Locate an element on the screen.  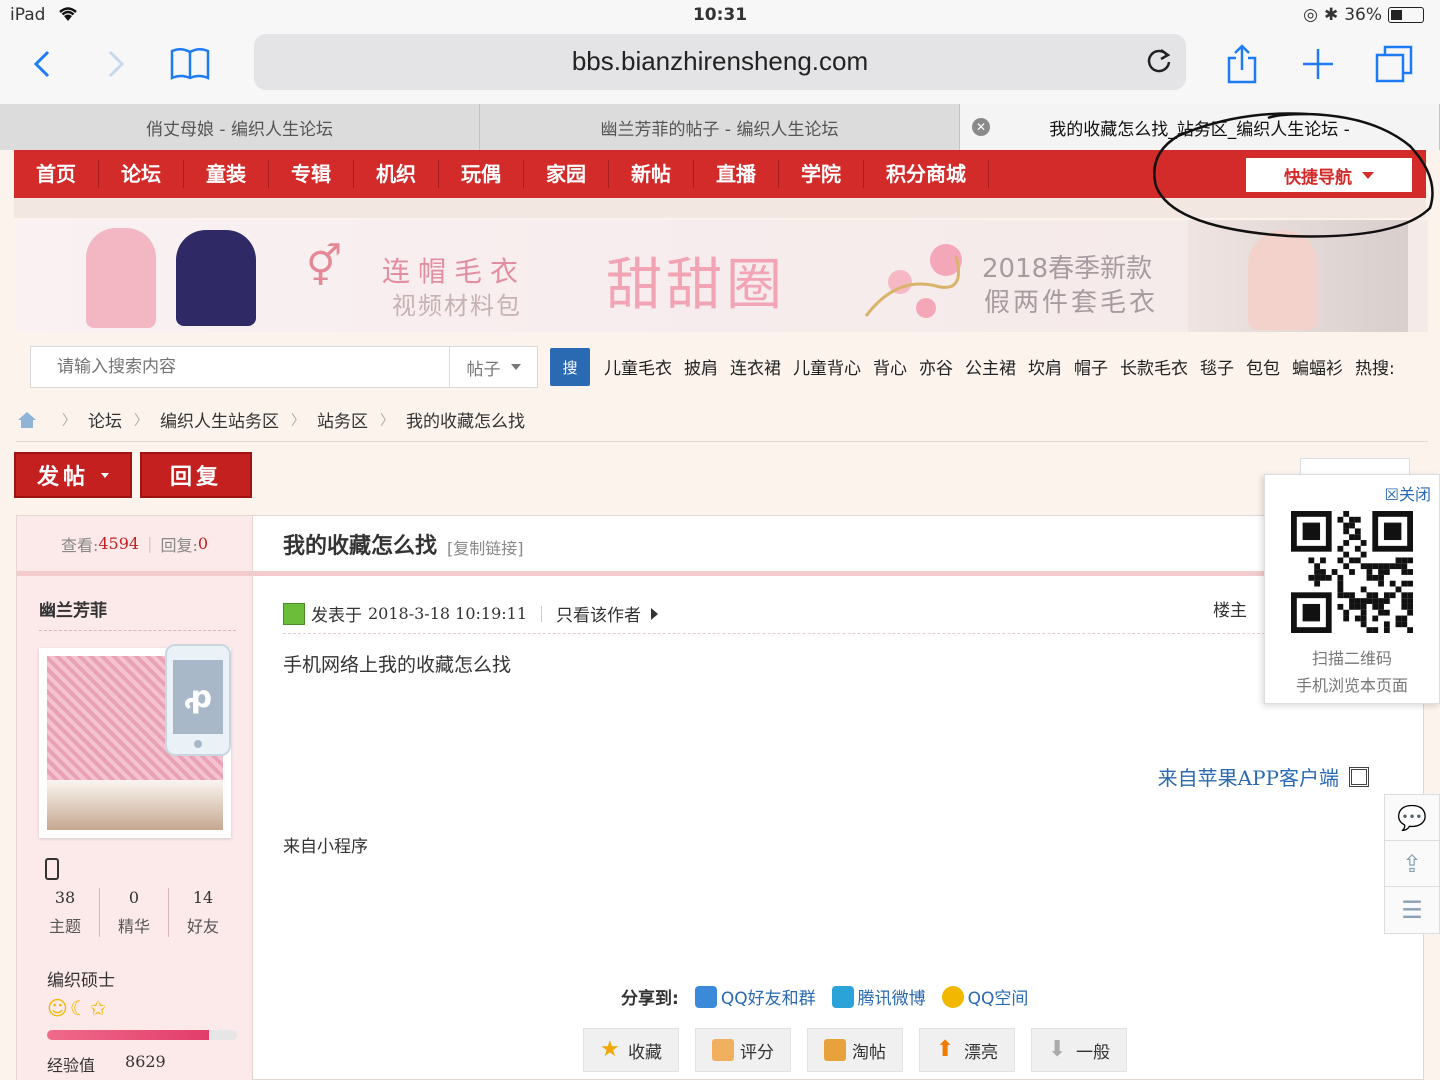
hot-search-item: 儿童背心 is located at coordinates (827, 366).